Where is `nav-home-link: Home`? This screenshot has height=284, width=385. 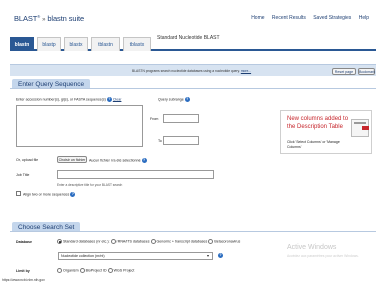
nav-home-link: Home is located at coordinates (257, 18).